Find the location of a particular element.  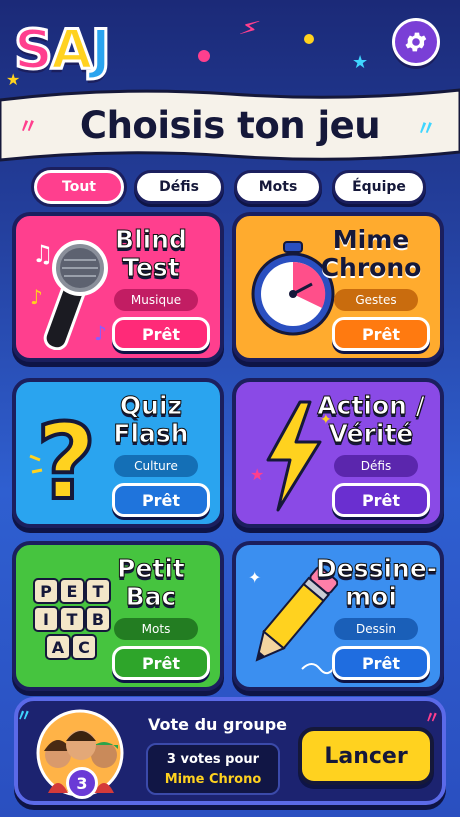

sparkle-icon: ⚡ is located at coordinates (249, 29).